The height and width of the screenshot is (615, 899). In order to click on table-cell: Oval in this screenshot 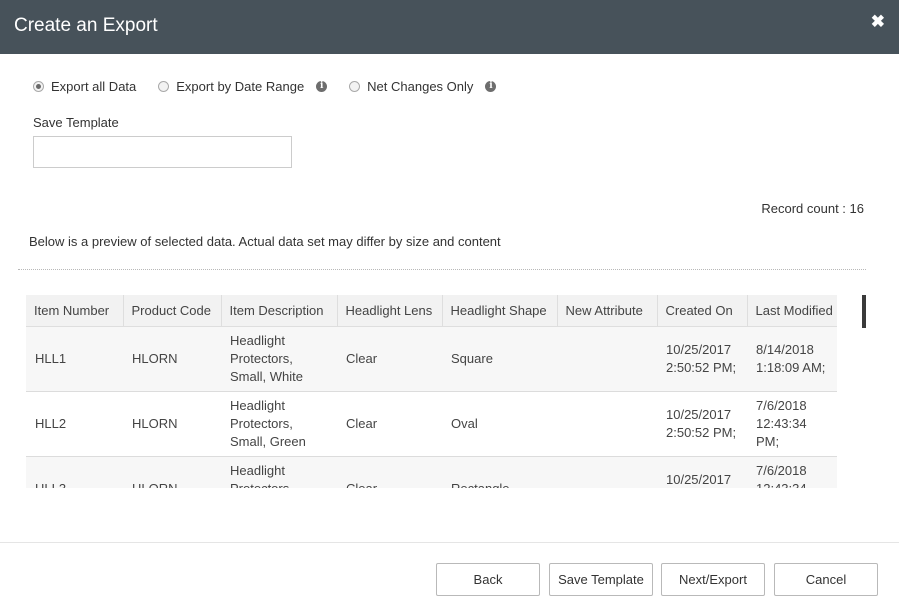, I will do `click(499, 424)`.